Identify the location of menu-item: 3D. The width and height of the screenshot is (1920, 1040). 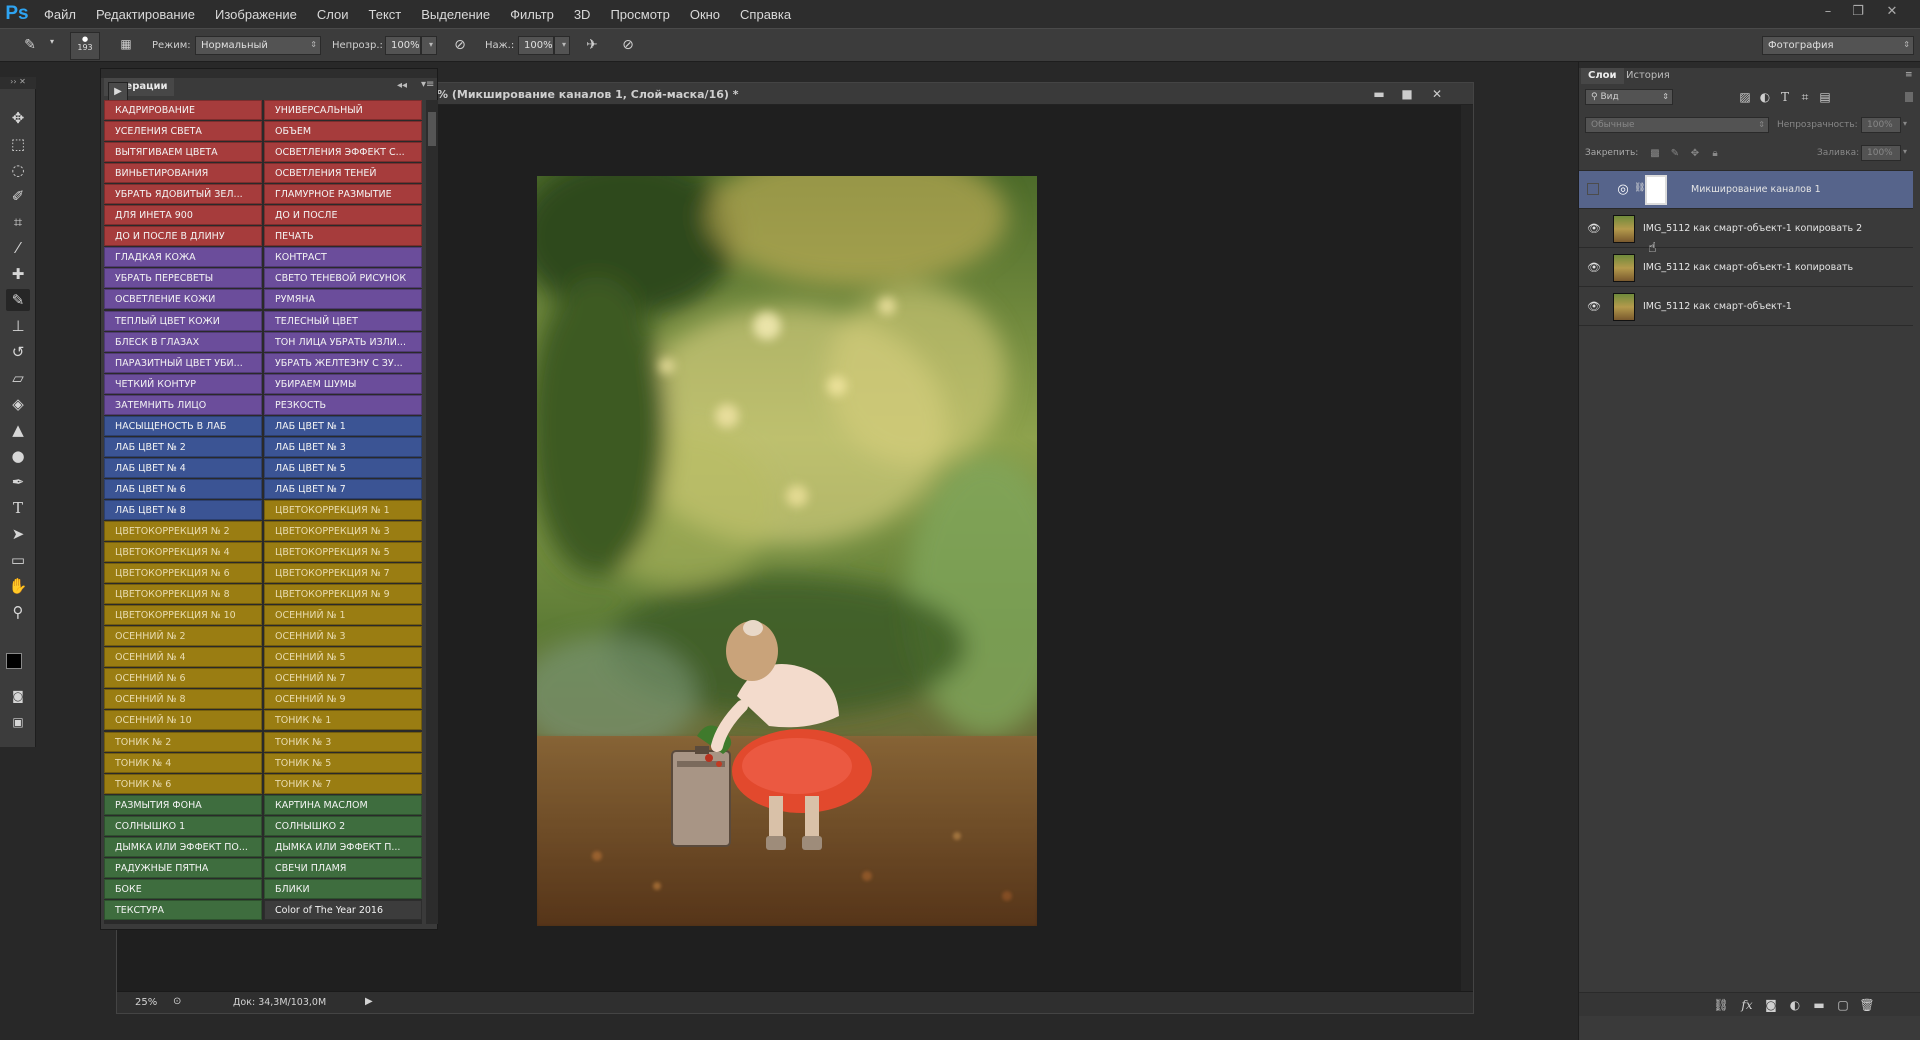
(582, 14).